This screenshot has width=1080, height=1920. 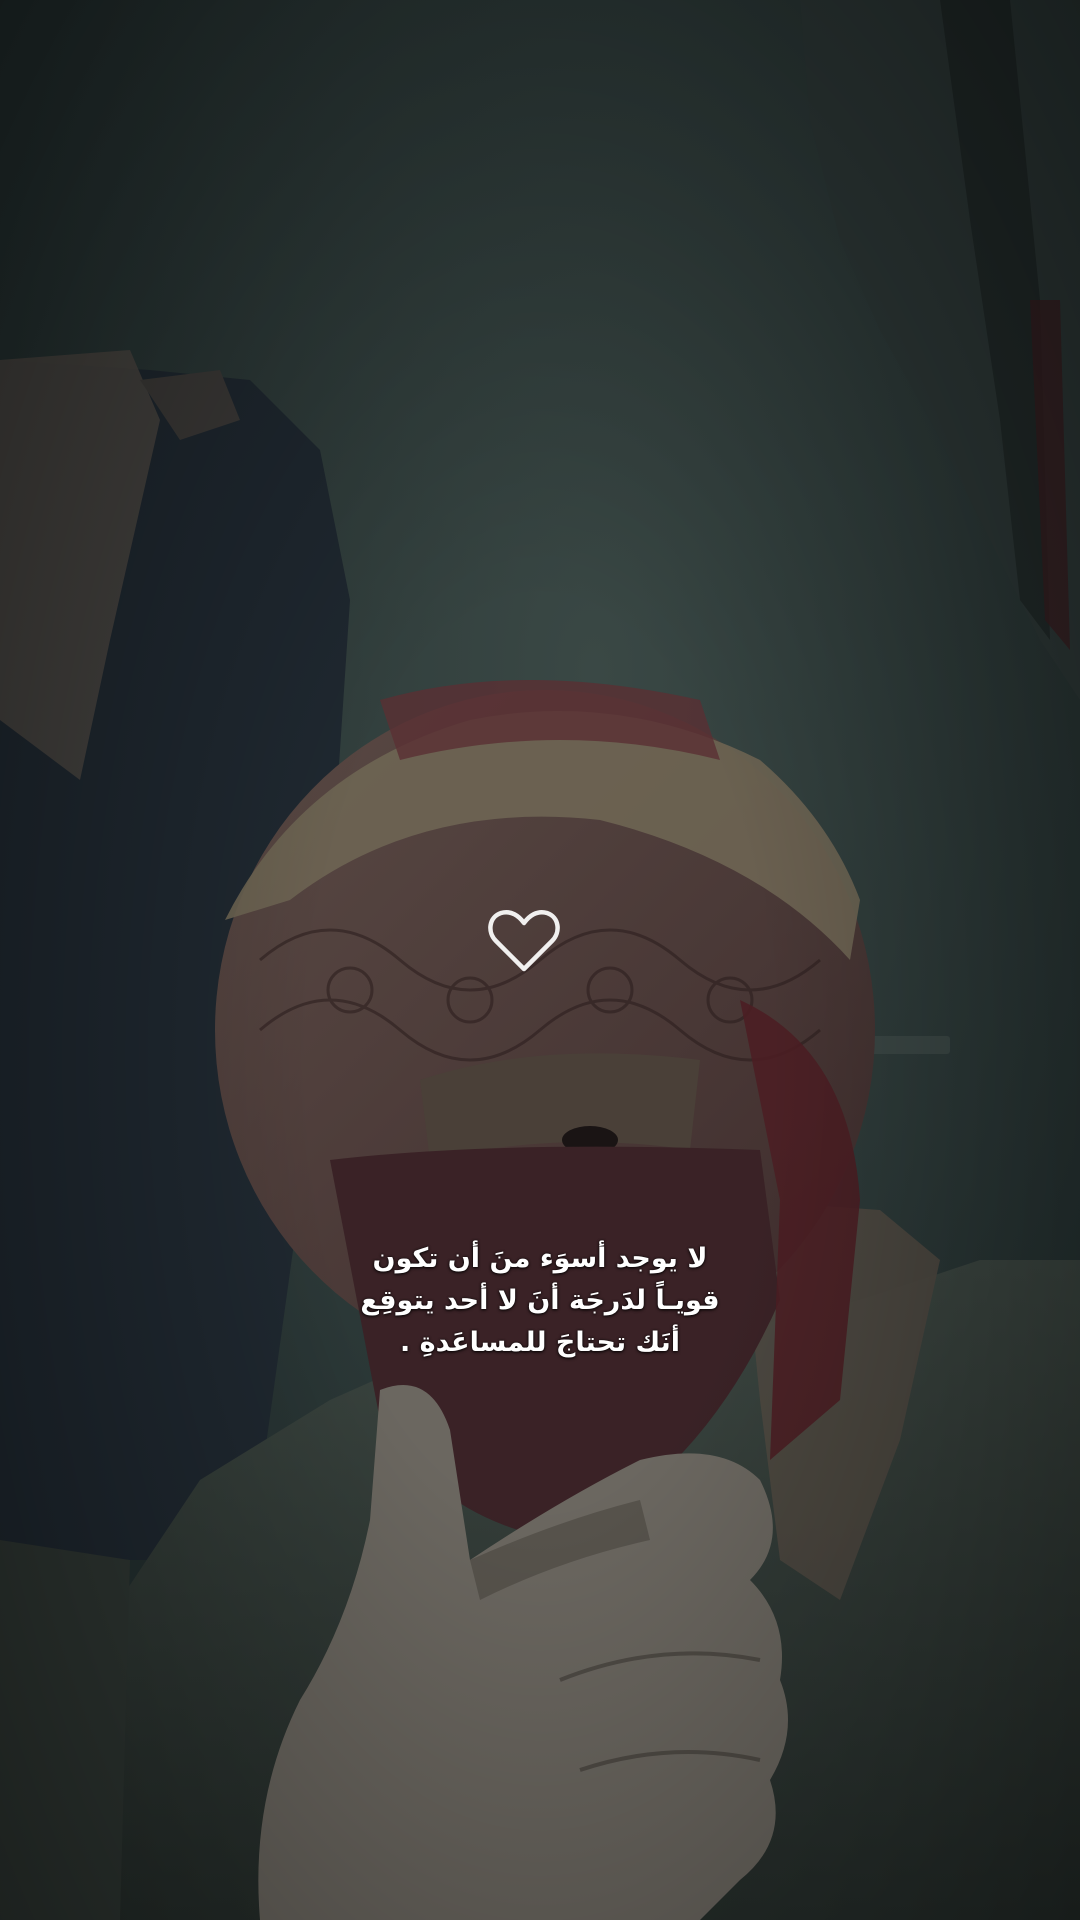 What do you see at coordinates (524, 941) in the screenshot?
I see `heart-outline-icon` at bounding box center [524, 941].